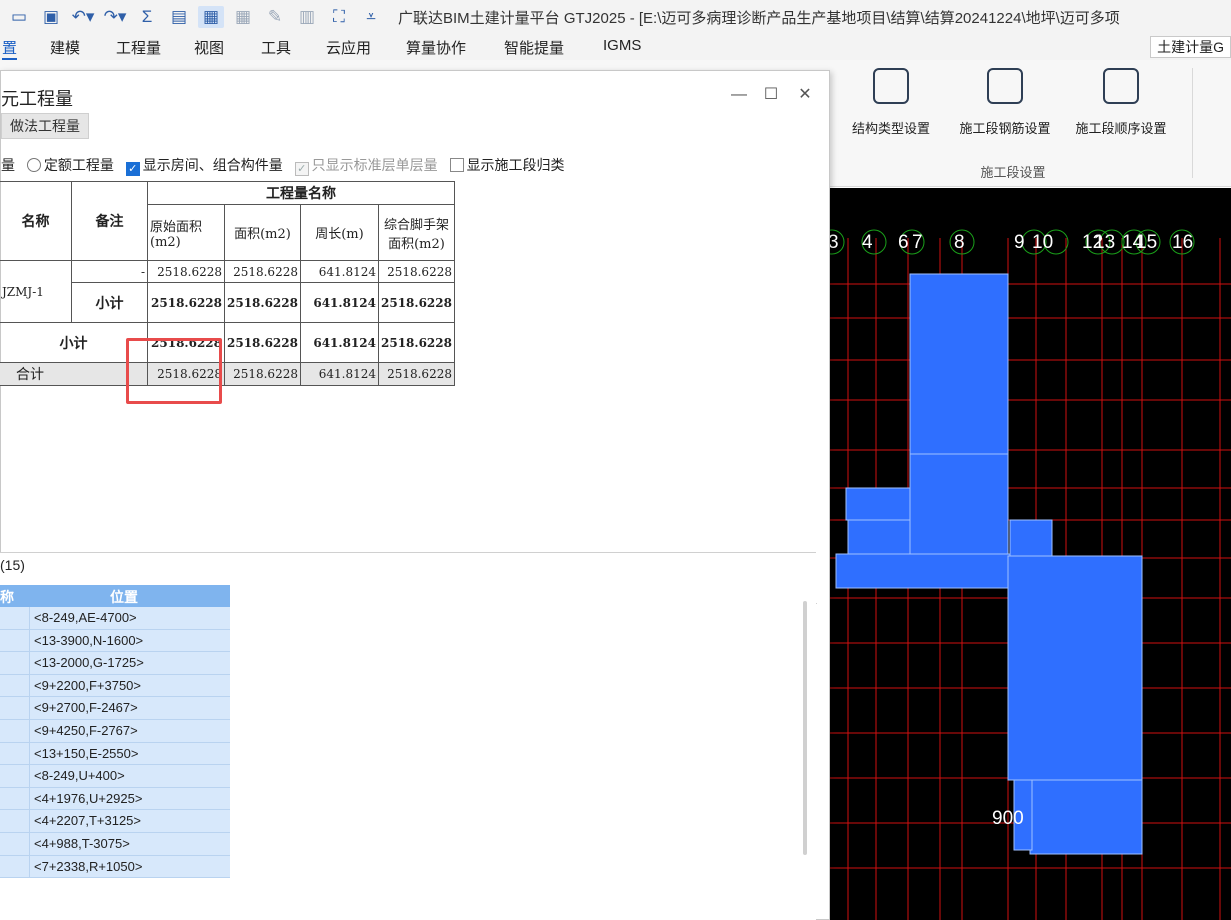 This screenshot has width=1231, height=920. I want to click on stage-order-icon, so click(1121, 86).